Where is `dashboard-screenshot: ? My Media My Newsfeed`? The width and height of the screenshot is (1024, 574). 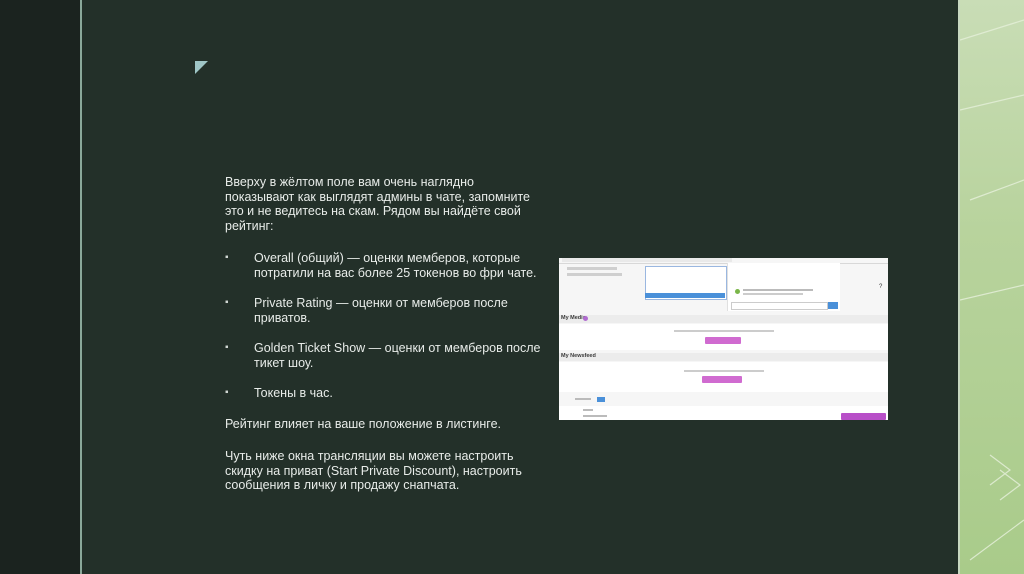
dashboard-screenshot: ? My Media My Newsfeed is located at coordinates (723, 339).